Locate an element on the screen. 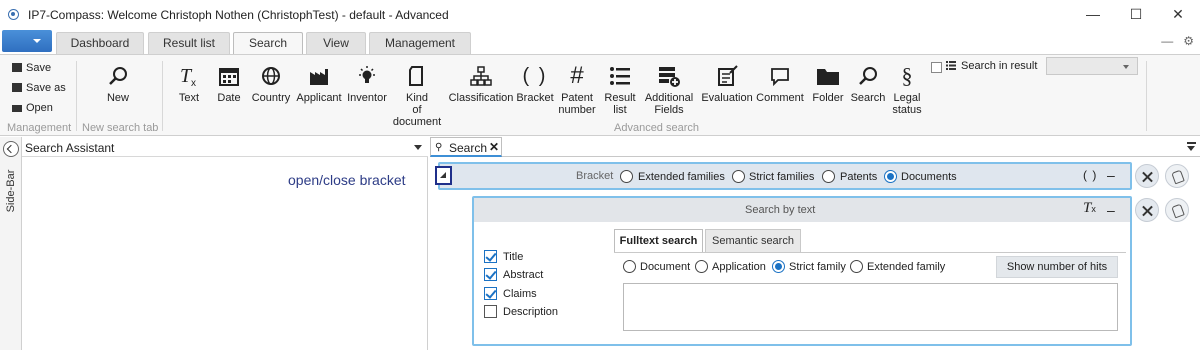 This screenshot has height=350, width=1200. show-number-of-hits-button: Show number of hits is located at coordinates (1057, 267).